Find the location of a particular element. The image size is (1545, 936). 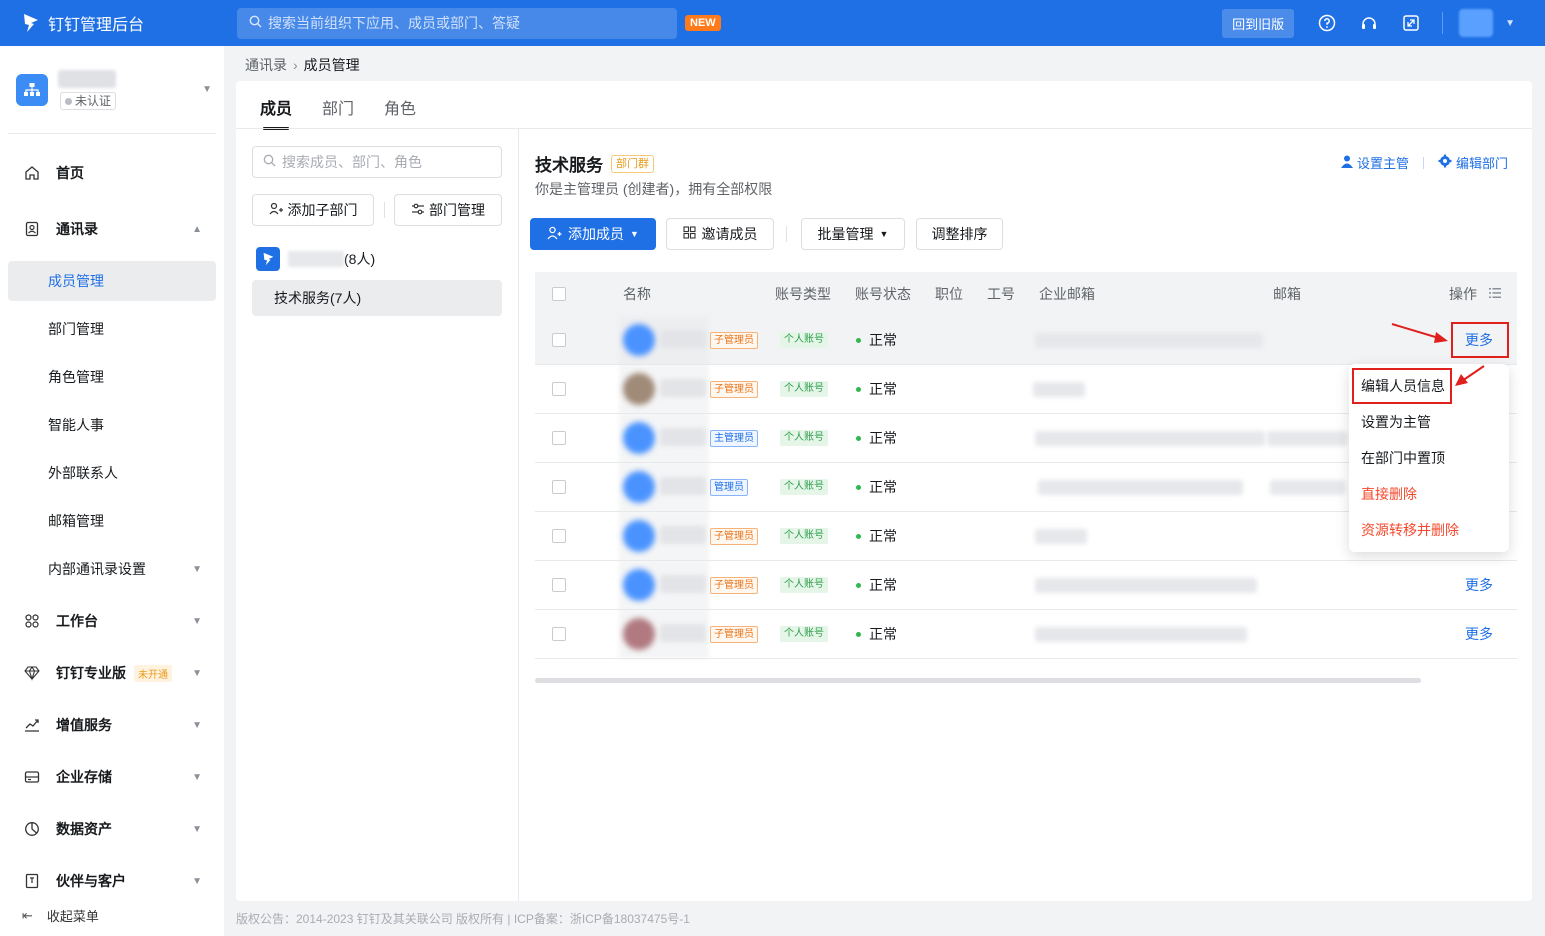

sidebar-item-member-management: 成员管理 is located at coordinates (112, 281).